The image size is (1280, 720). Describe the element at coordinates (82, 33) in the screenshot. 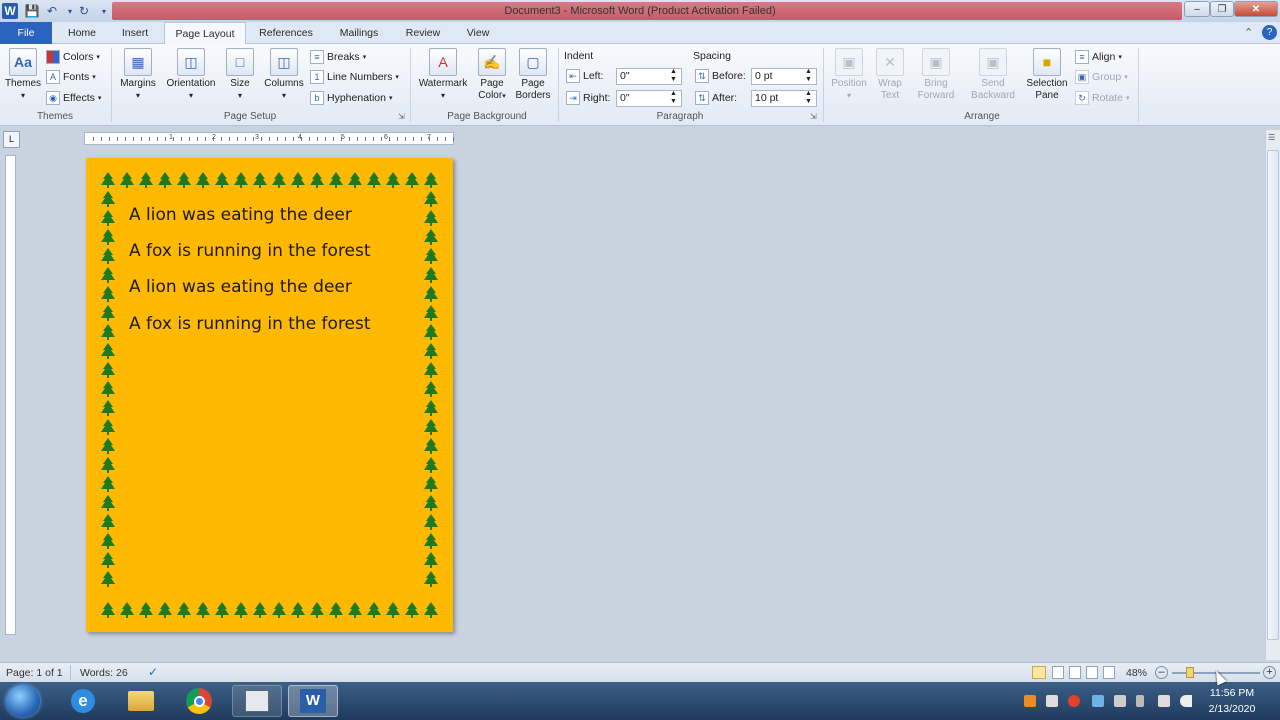

I see `tab-home: Home` at that location.